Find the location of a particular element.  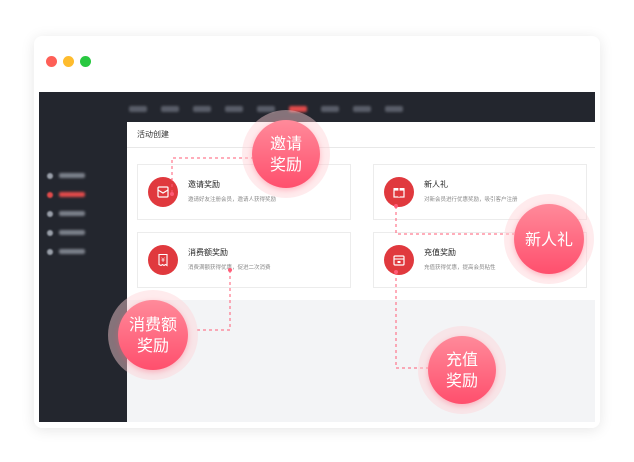

recharge-callout: 充值 奖励 is located at coordinates (462, 370).